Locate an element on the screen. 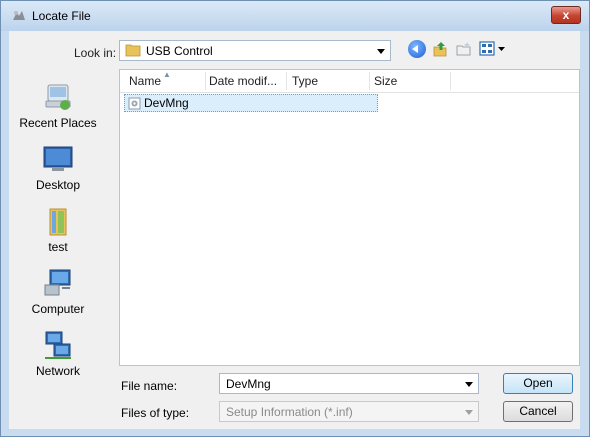 This screenshot has width=590, height=437. cancel-button: Cancel is located at coordinates (538, 411).